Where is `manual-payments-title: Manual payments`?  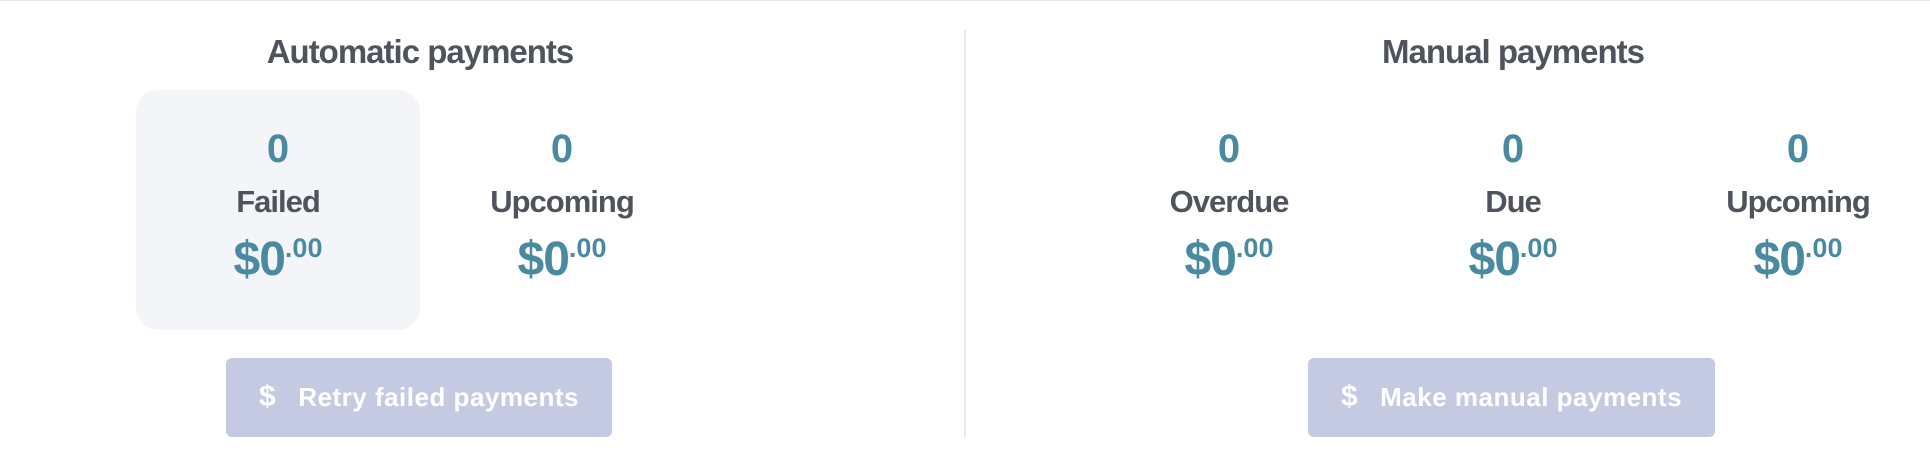
manual-payments-title: Manual payments is located at coordinates (1513, 51).